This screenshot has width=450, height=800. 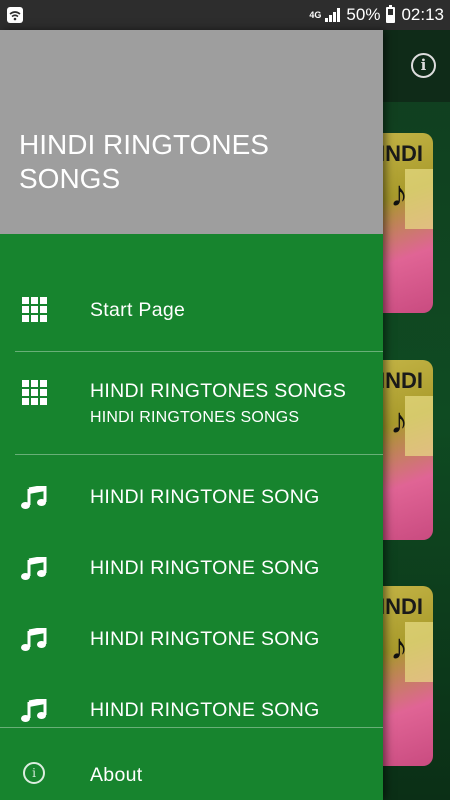 What do you see at coordinates (191, 309) in the screenshot?
I see `menu-item-start-page: Start Page` at bounding box center [191, 309].